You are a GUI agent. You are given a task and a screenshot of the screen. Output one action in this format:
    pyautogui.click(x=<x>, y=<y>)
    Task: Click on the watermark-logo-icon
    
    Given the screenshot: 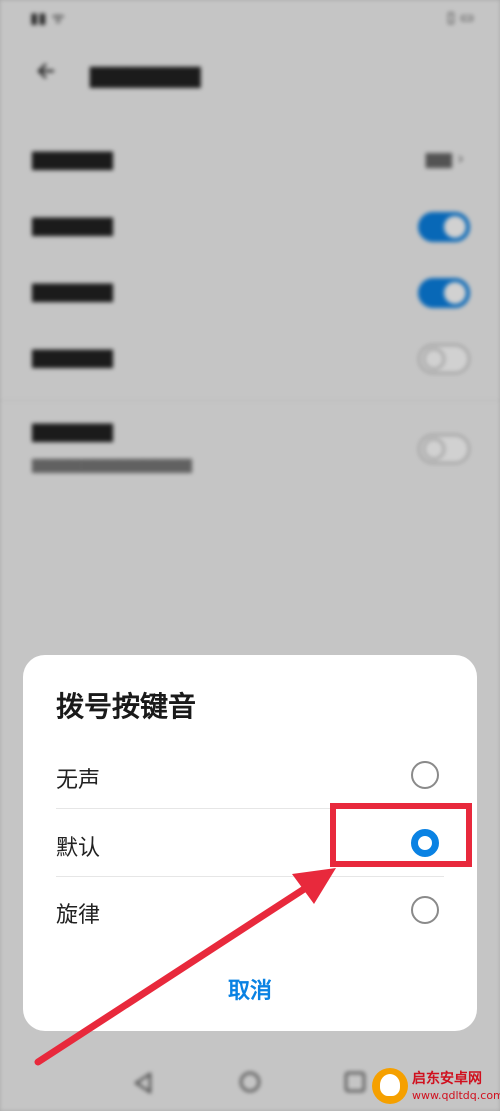 What is the action you would take?
    pyautogui.click(x=390, y=1086)
    